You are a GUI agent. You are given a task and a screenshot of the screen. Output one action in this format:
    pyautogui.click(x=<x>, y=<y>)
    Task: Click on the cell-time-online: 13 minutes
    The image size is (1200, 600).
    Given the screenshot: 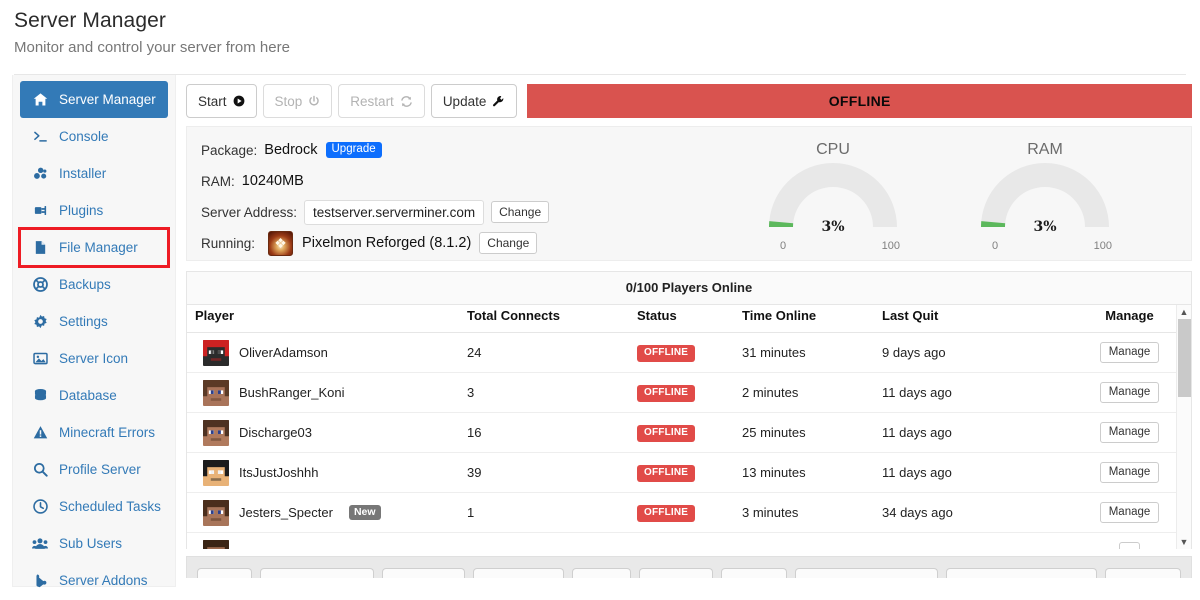 What is the action you would take?
    pyautogui.click(x=812, y=472)
    